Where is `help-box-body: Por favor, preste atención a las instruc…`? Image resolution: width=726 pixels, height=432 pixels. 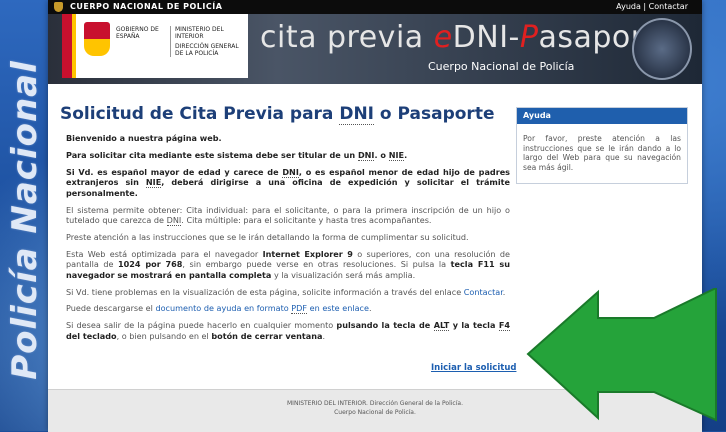
help-box-body: Por favor, preste atención a las instruc… is located at coordinates (602, 153).